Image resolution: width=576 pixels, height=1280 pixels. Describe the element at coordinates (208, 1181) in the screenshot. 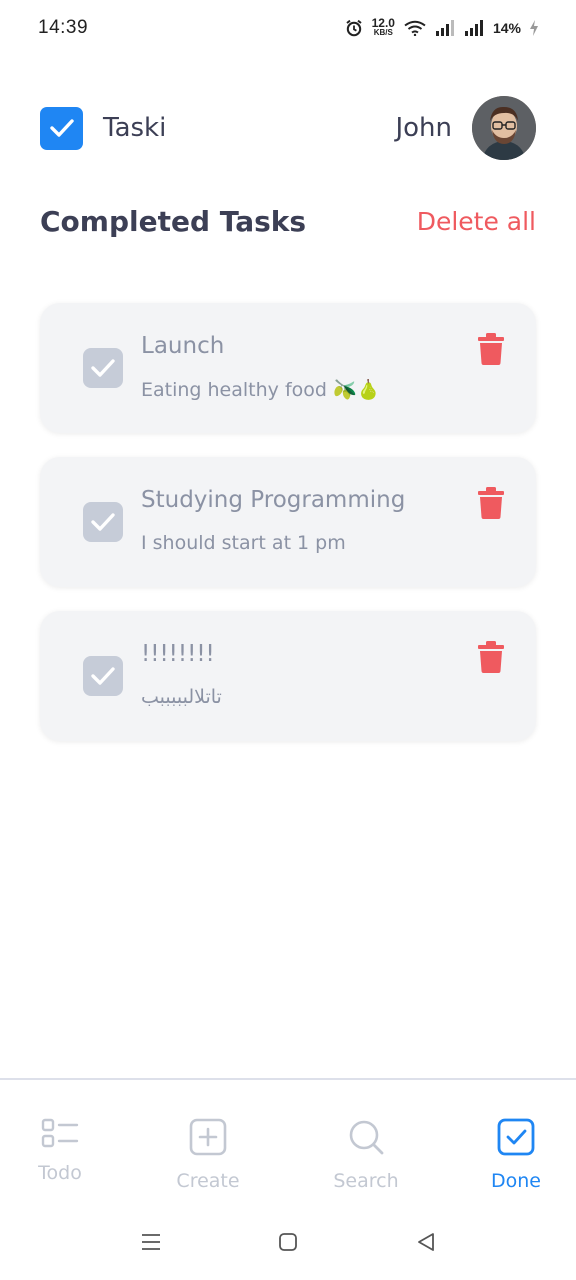

I see `nav-label-create: Create` at that location.